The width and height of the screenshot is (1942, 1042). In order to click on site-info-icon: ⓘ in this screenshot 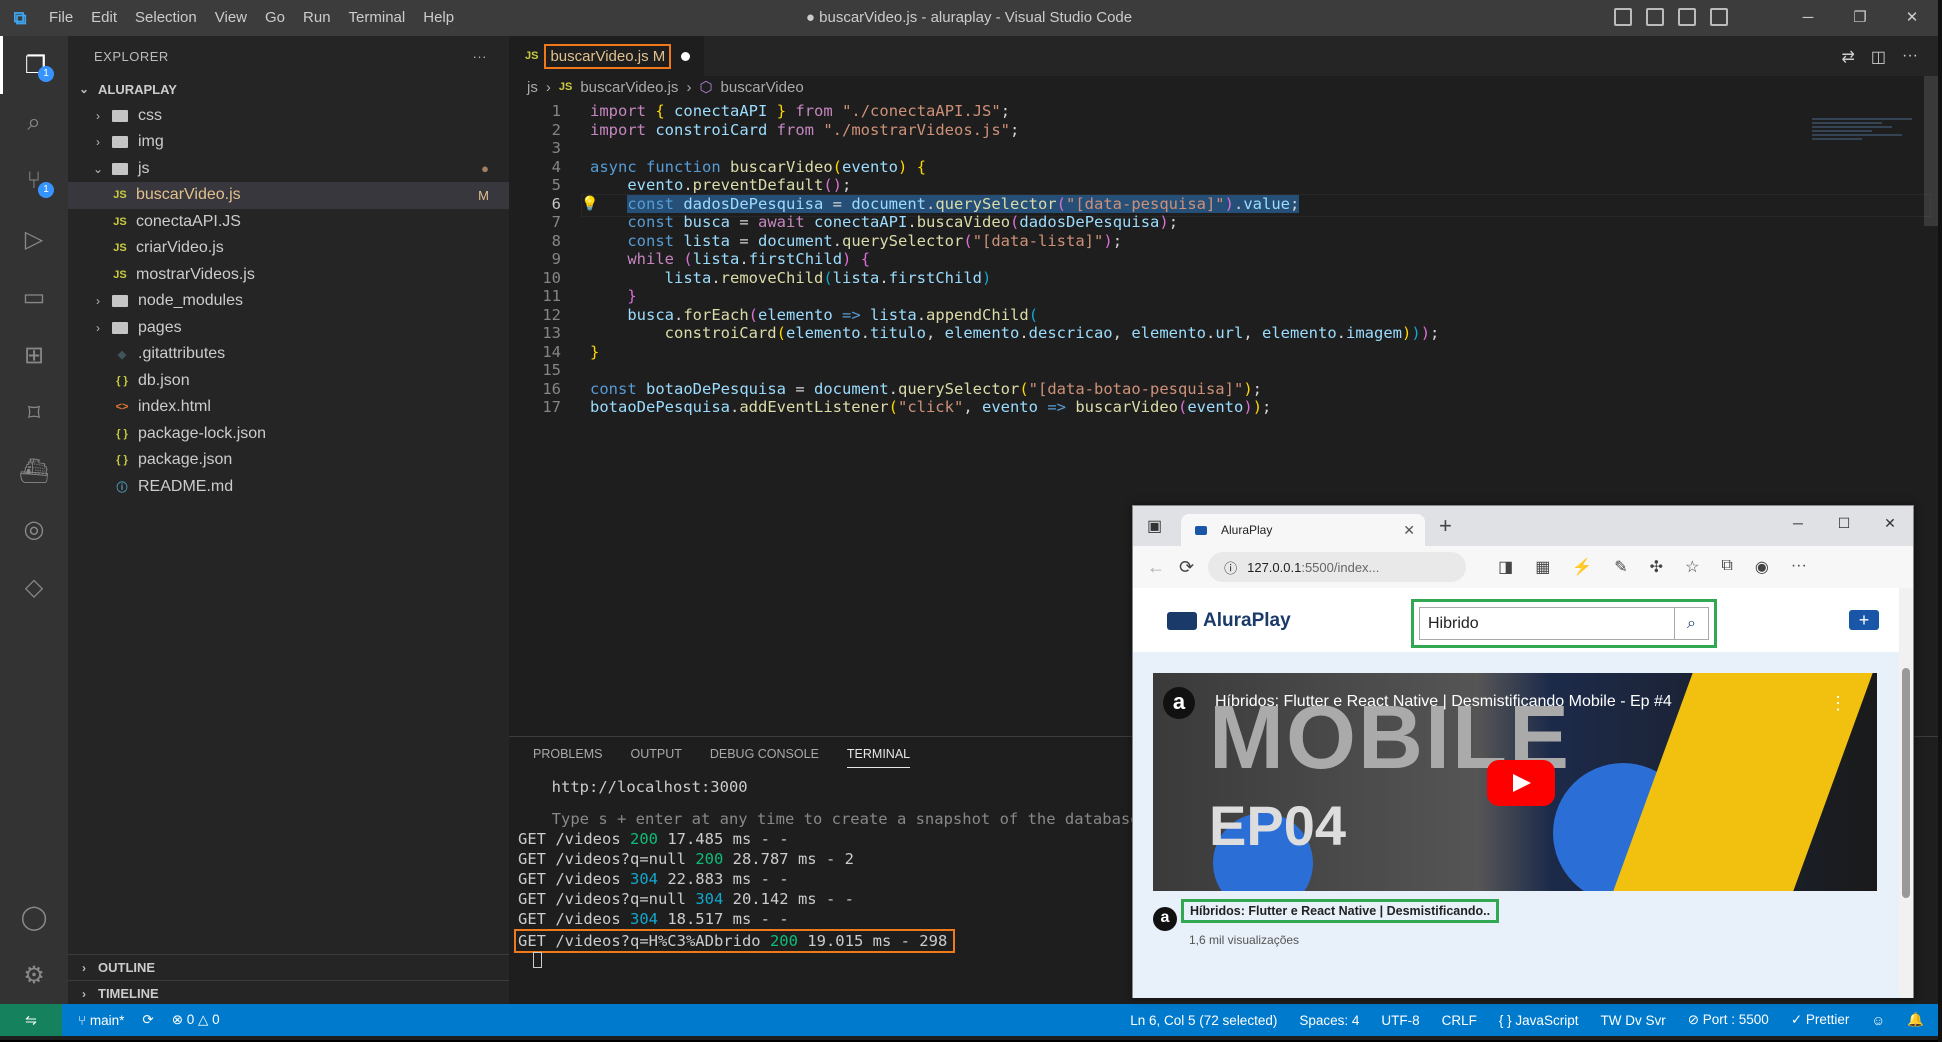, I will do `click(1230, 567)`.